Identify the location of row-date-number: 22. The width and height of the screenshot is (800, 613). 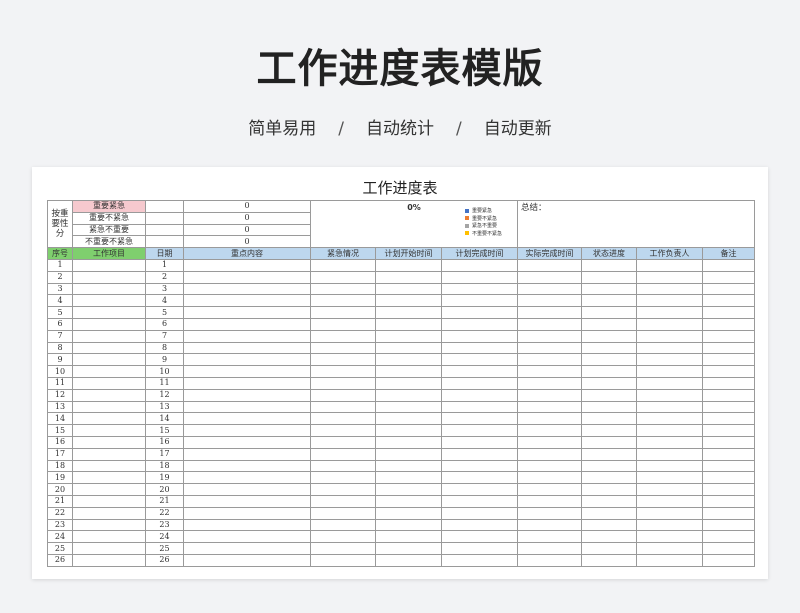
(164, 513).